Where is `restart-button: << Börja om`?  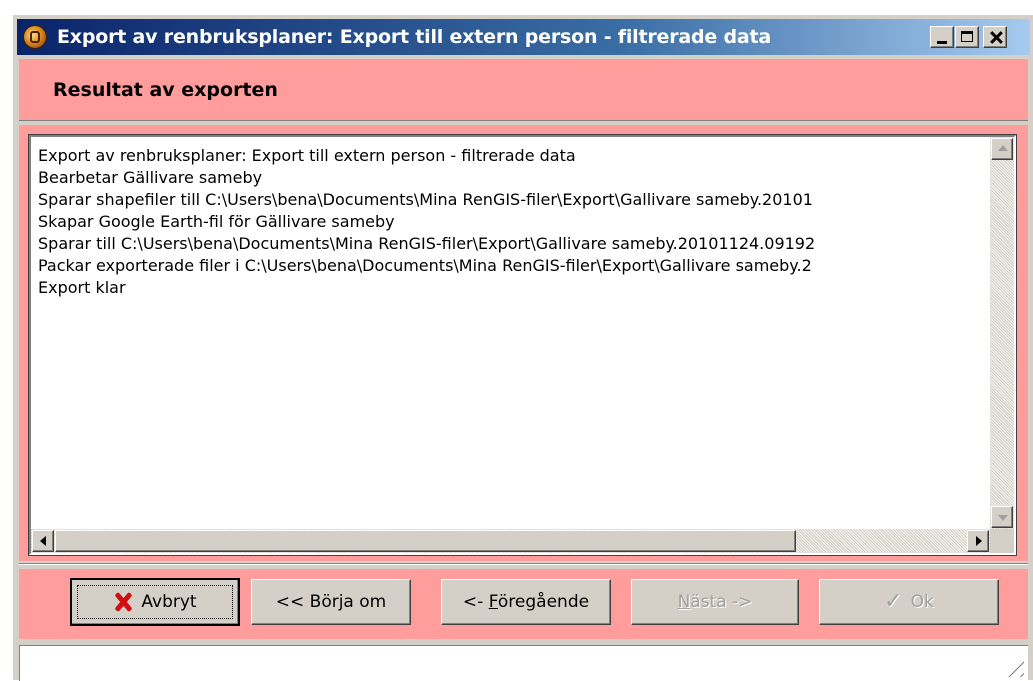 restart-button: << Börja om is located at coordinates (331, 602).